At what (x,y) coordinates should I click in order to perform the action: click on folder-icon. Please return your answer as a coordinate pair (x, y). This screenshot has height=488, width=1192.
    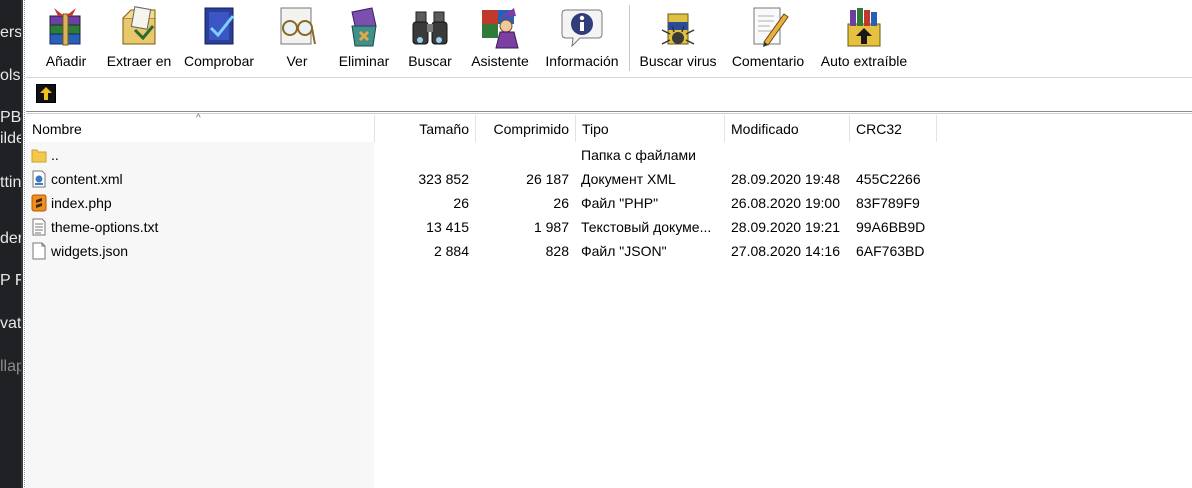
    Looking at the image, I should click on (39, 156).